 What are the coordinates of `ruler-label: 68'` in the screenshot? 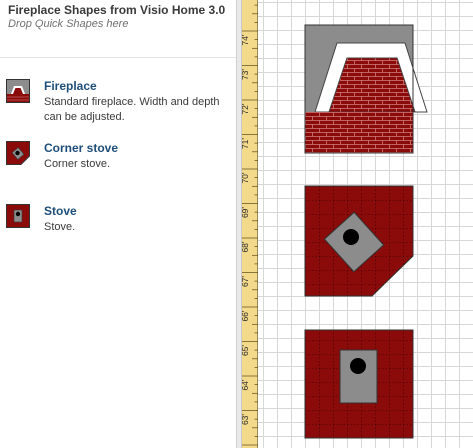 It's located at (246, 246).